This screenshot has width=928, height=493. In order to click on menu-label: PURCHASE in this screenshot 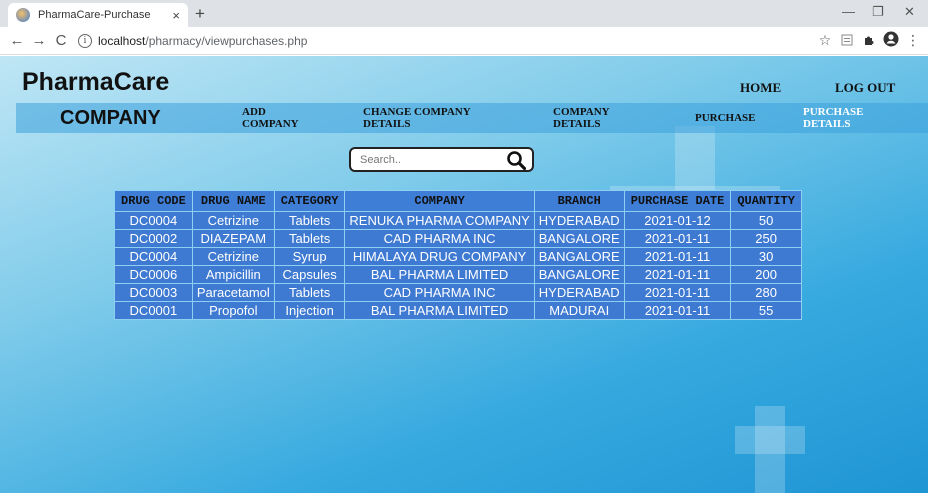, I will do `click(833, 112)`.